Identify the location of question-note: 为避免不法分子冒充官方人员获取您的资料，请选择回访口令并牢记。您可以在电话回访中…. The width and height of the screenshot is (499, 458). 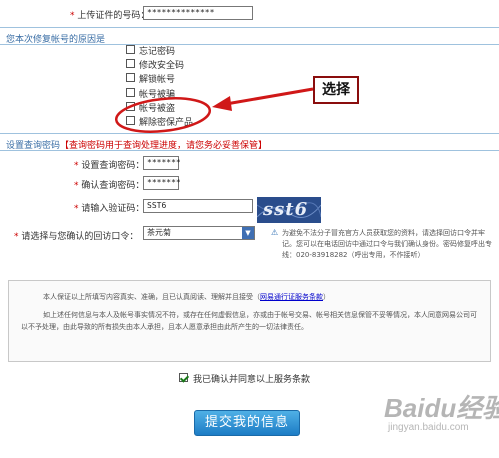
(387, 244).